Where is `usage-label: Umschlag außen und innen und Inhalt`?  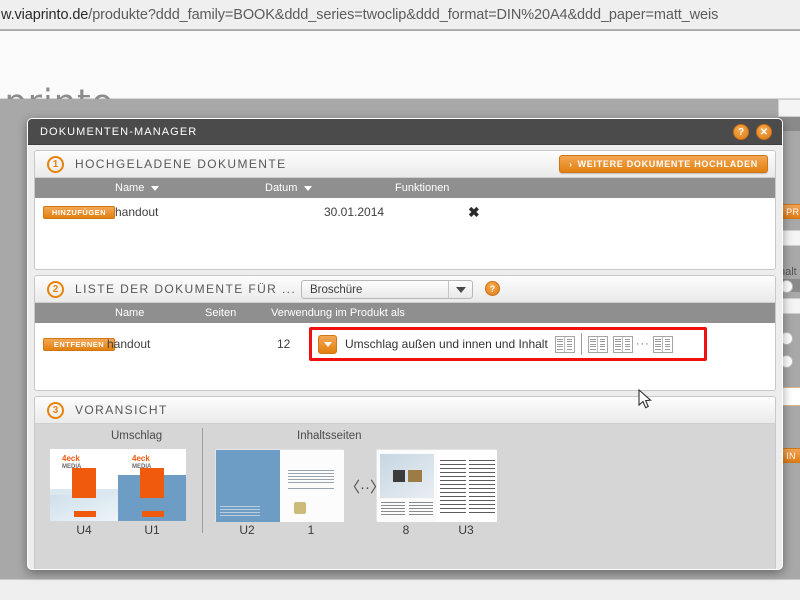 usage-label: Umschlag außen und innen und Inhalt is located at coordinates (446, 344).